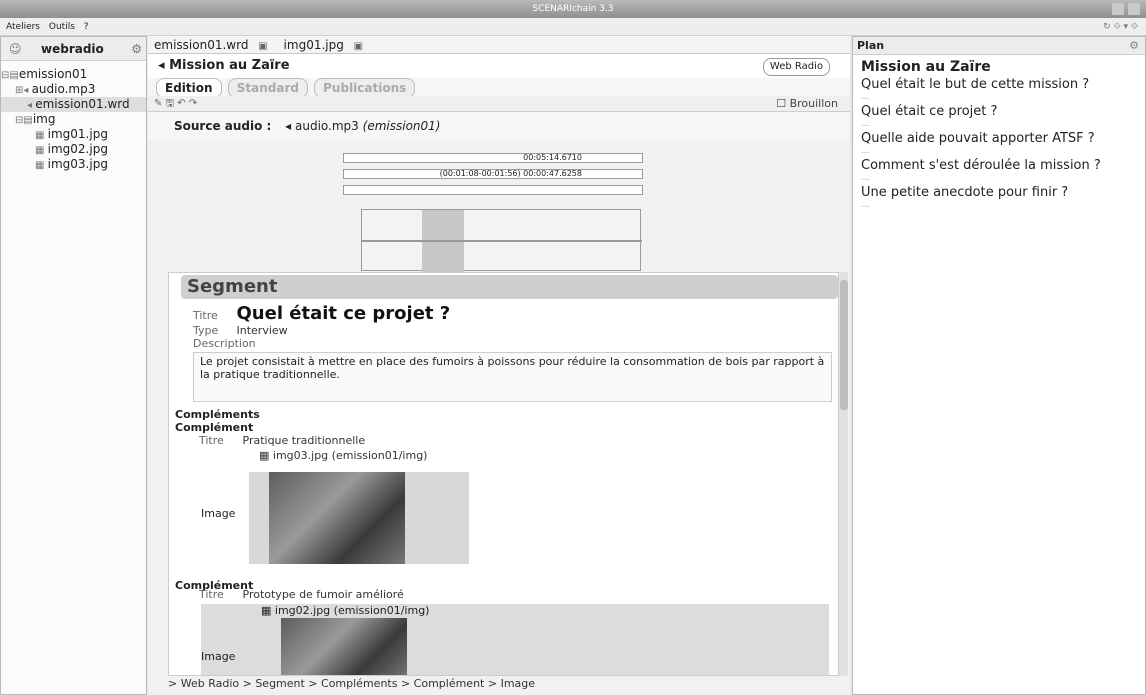 This screenshot has width=1146, height=695. Describe the element at coordinates (515, 639) in the screenshot. I see `complement2-image-row: ▦ img02.jpg (emission01/img) Image` at that location.